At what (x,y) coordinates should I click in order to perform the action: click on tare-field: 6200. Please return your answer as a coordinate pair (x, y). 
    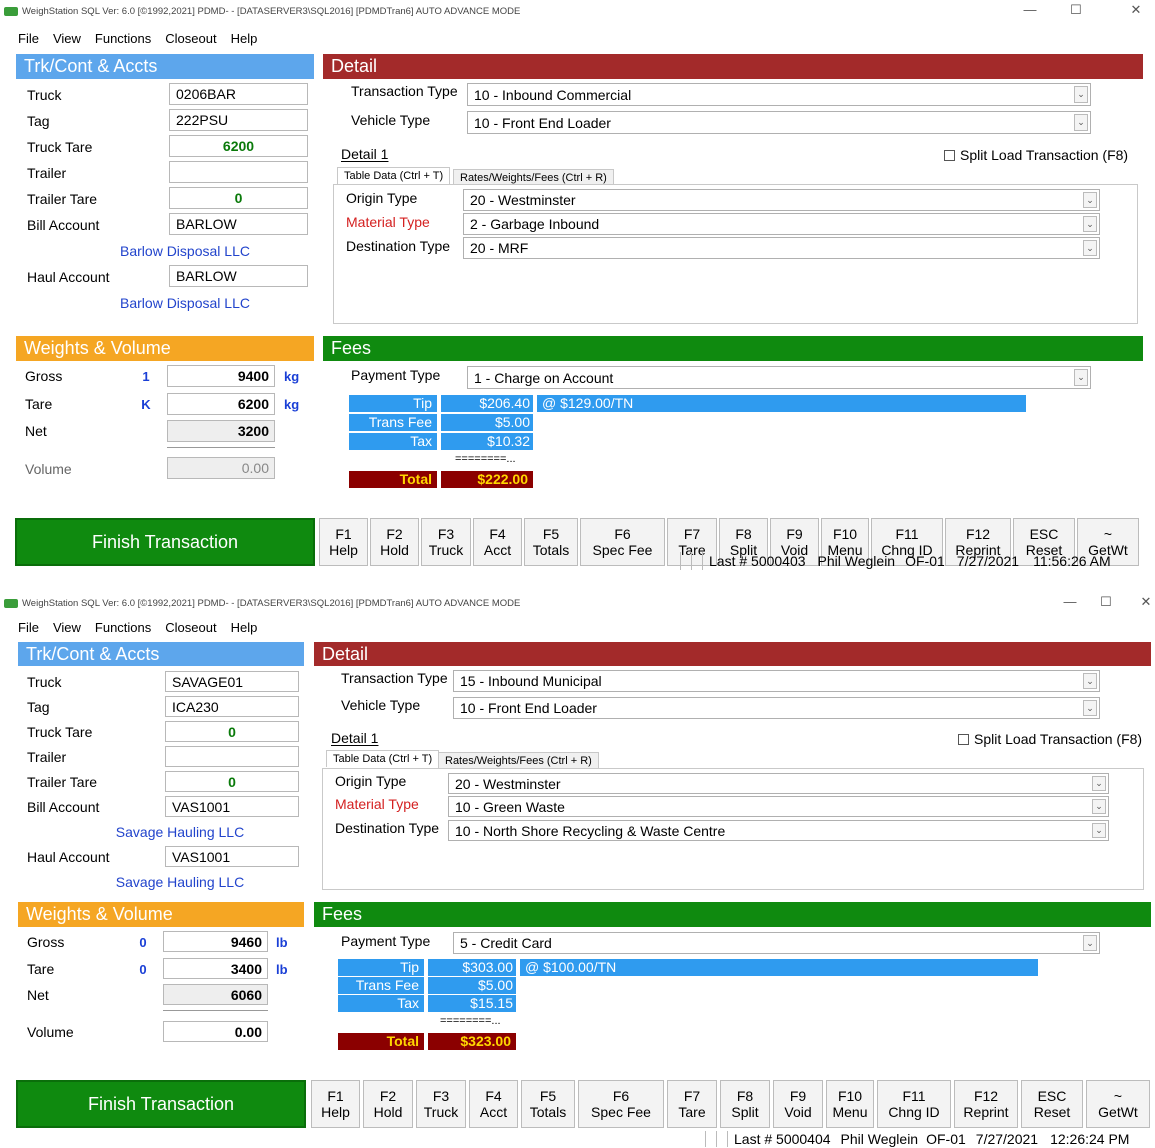
    Looking at the image, I should click on (221, 404).